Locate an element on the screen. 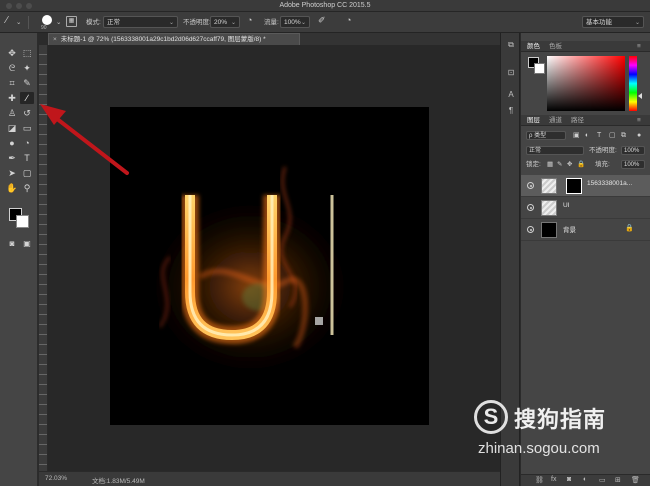  workspace-select: 基本功能 ⌄ is located at coordinates (613, 22).